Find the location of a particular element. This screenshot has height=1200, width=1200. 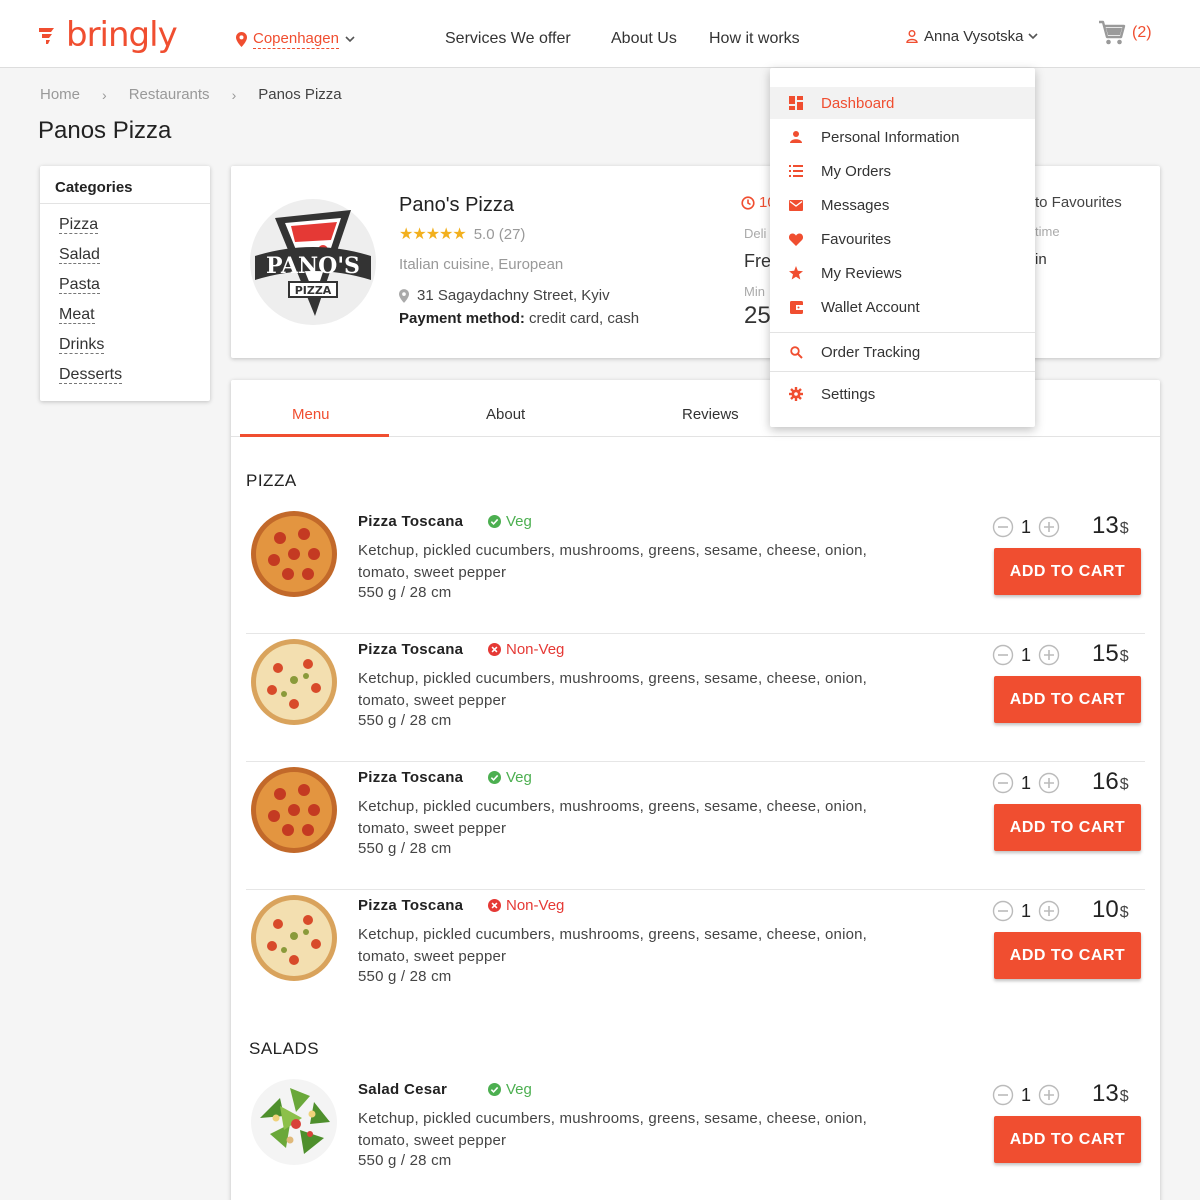

restaurant-address: 31 Sagaydachny Street, Kyiv is located at coordinates (504, 295).